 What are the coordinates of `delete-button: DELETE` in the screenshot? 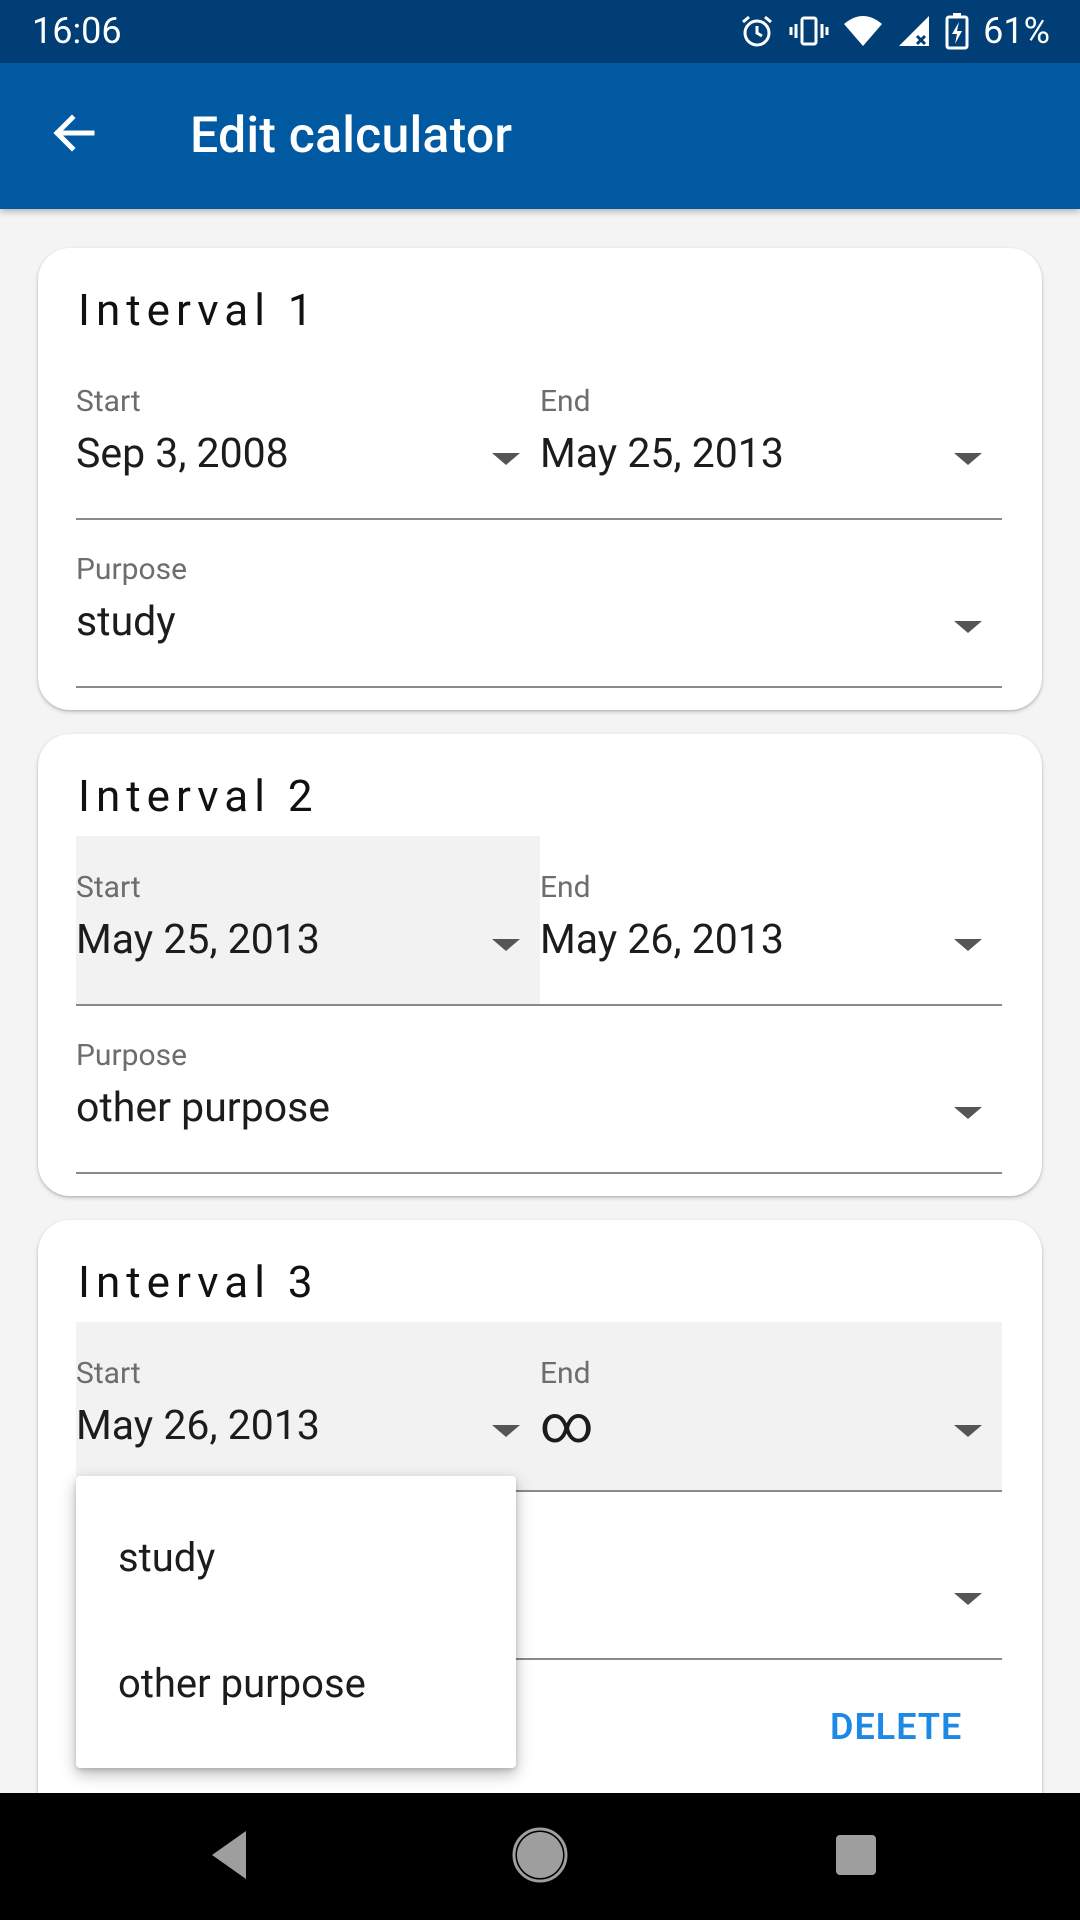 It's located at (896, 1727).